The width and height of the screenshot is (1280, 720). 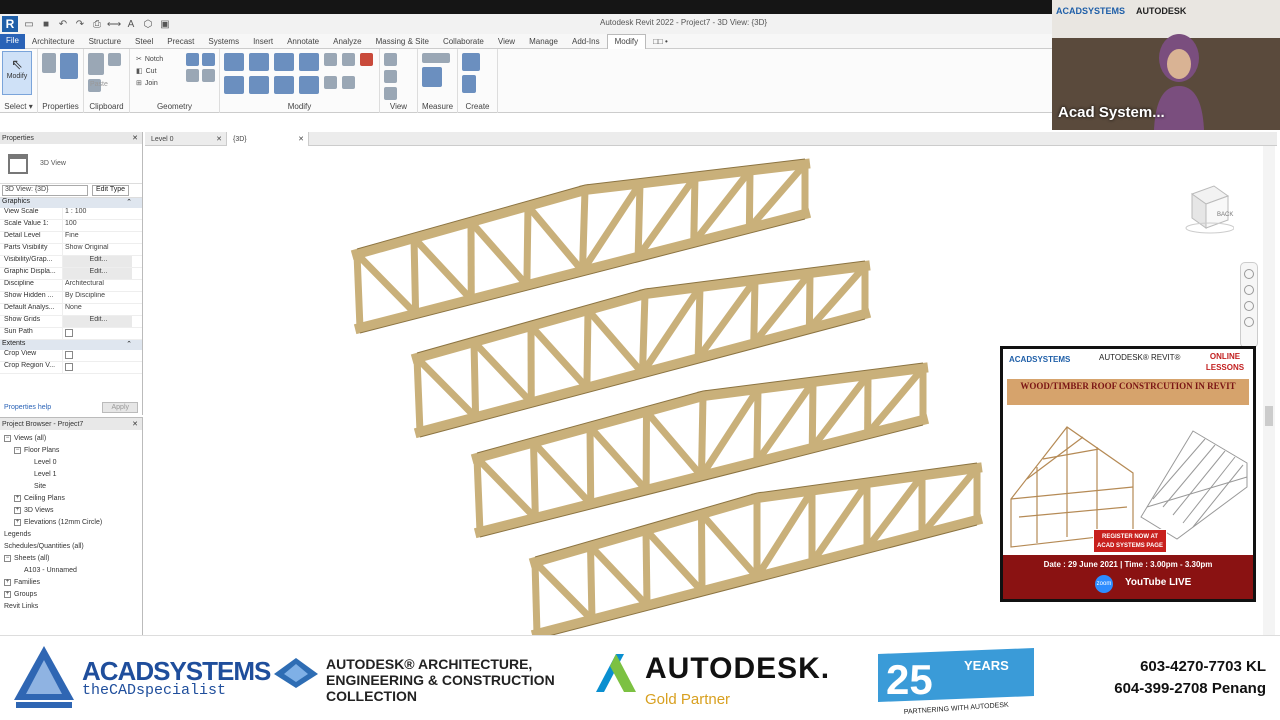 I want to click on measure-distance-icon, so click(x=436, y=58).